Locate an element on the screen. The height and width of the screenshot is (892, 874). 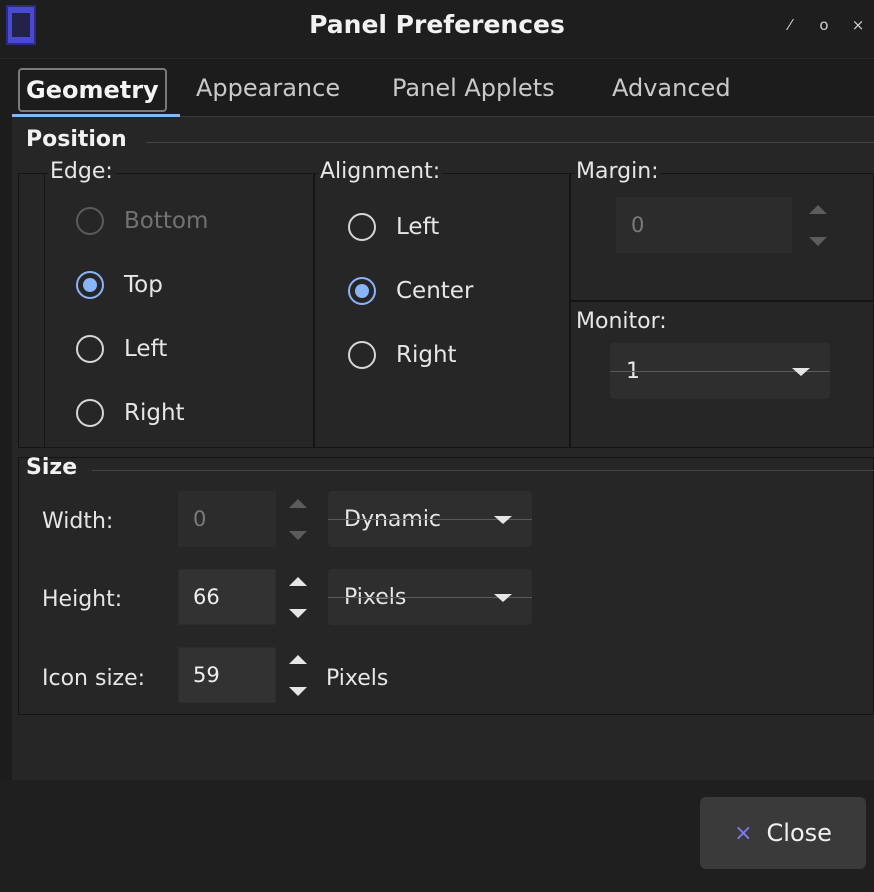
icon-size-label: Icon size: is located at coordinates (94, 678).